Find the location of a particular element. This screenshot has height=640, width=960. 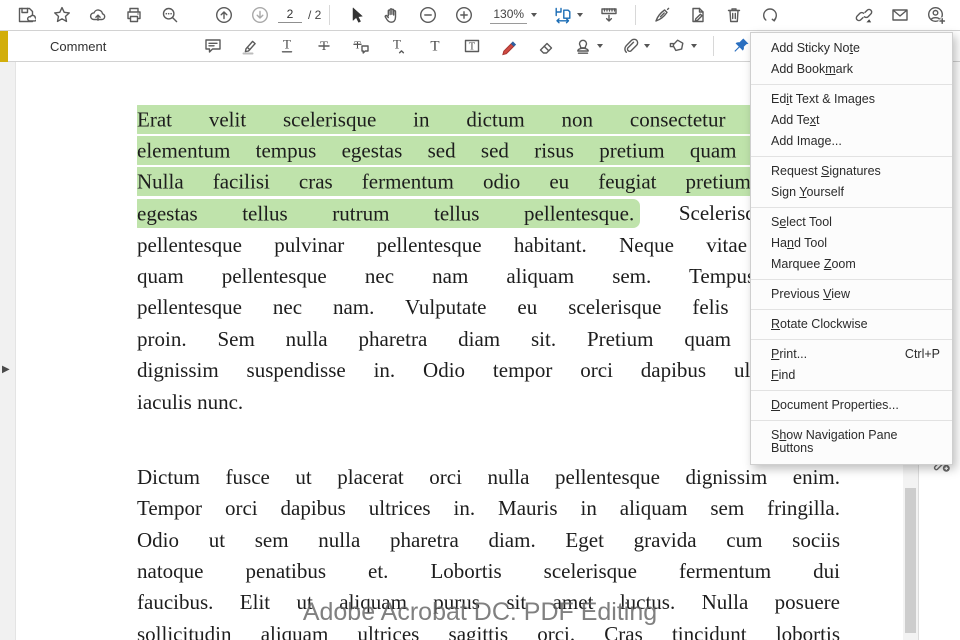

eraser-icon is located at coordinates (546, 48).